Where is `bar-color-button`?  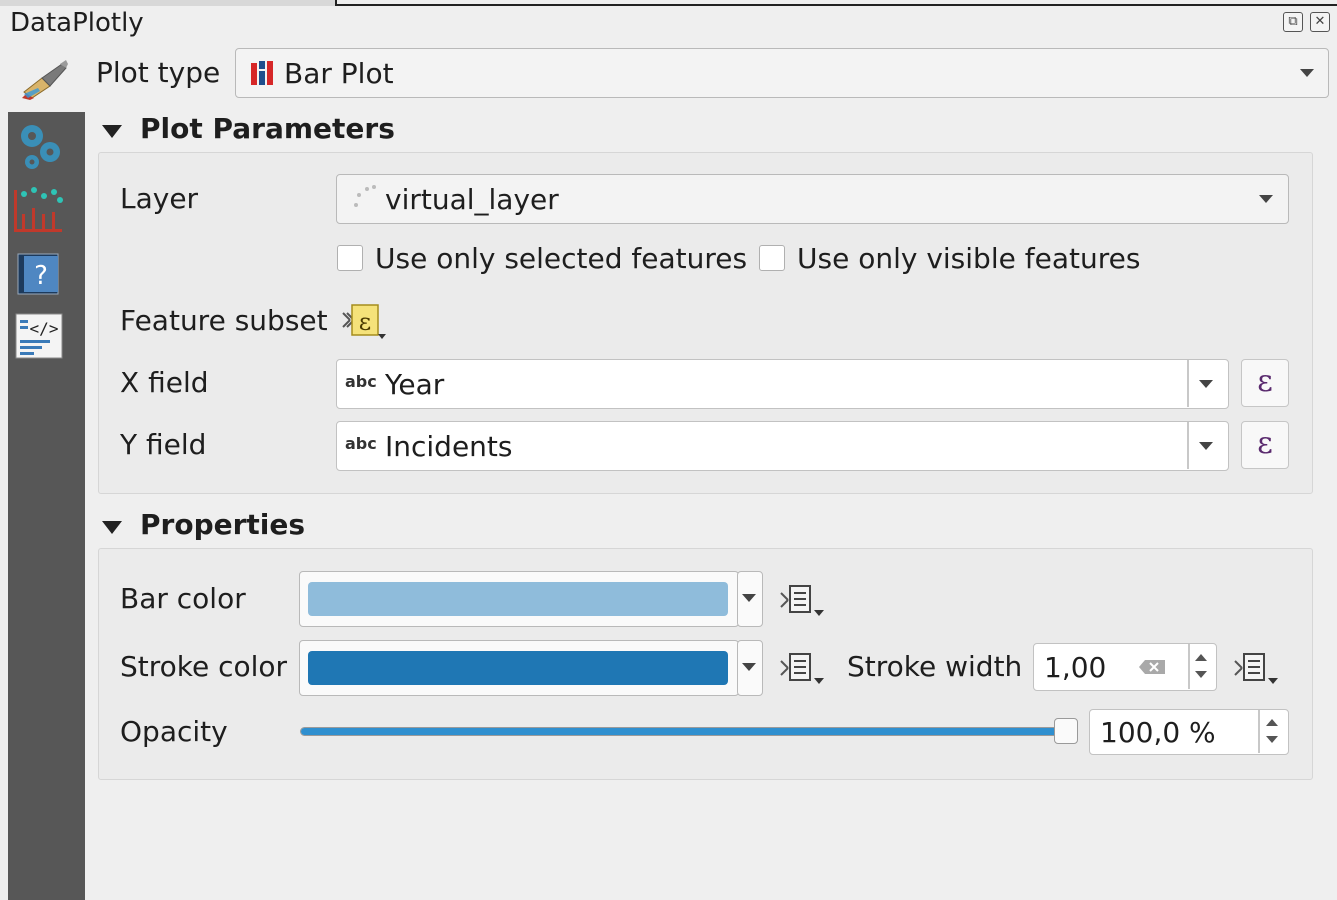 bar-color-button is located at coordinates (519, 599).